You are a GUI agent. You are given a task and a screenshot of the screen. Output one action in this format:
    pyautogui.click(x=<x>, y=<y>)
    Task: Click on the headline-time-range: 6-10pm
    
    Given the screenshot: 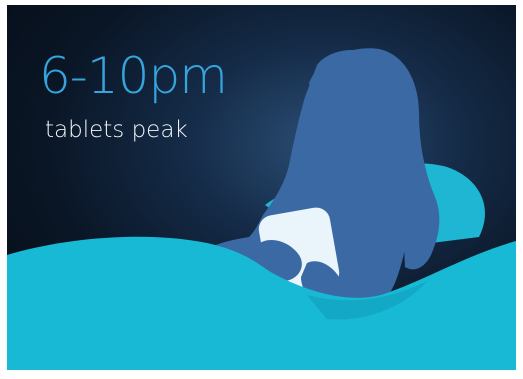 What is the action you would take?
    pyautogui.click(x=133, y=76)
    